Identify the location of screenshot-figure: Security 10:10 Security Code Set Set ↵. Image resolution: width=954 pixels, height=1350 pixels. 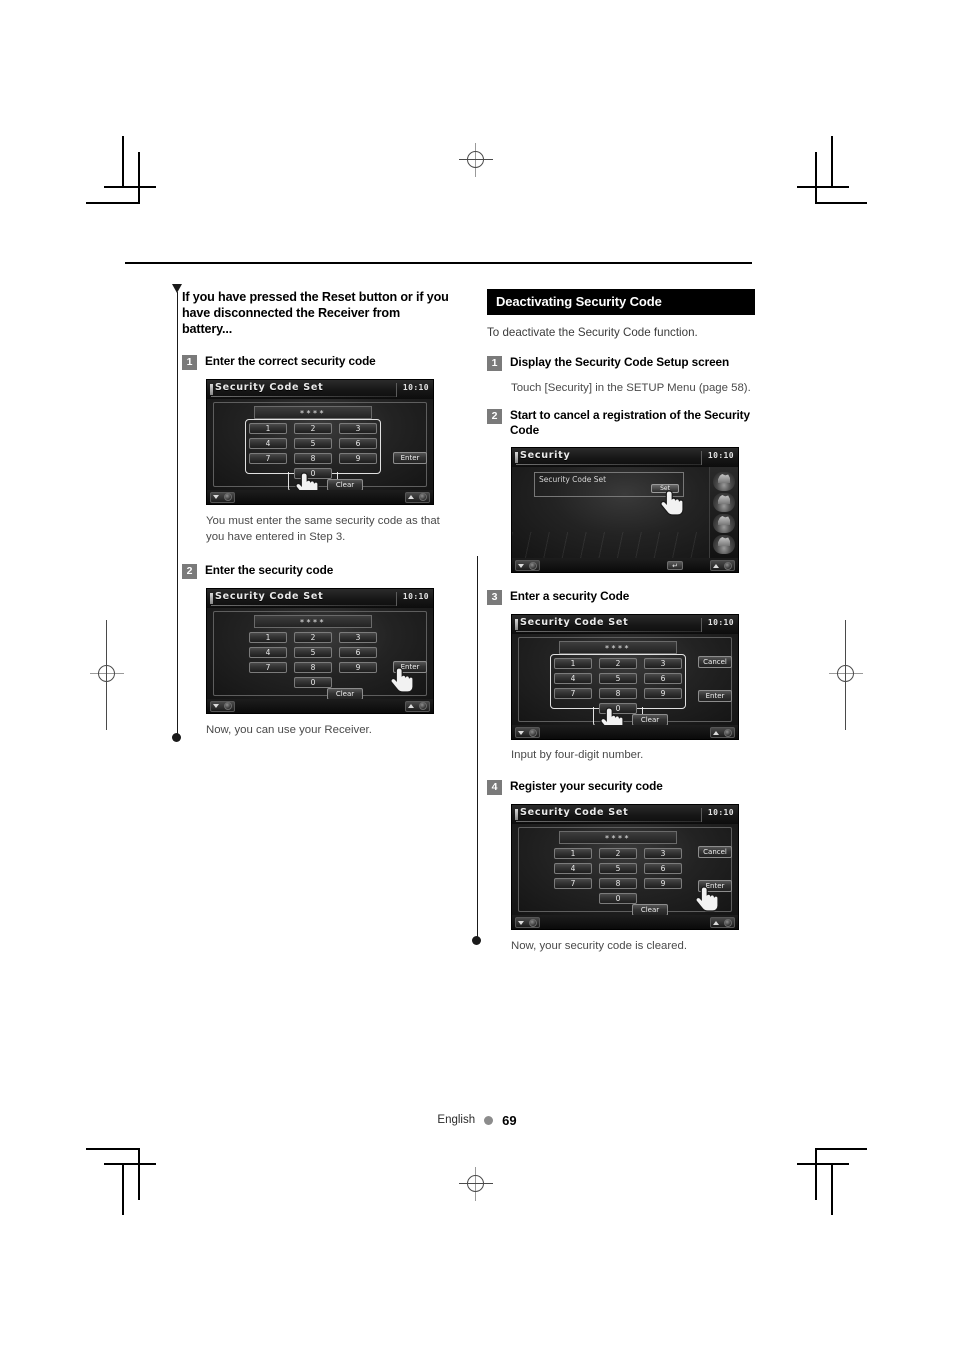
(633, 510).